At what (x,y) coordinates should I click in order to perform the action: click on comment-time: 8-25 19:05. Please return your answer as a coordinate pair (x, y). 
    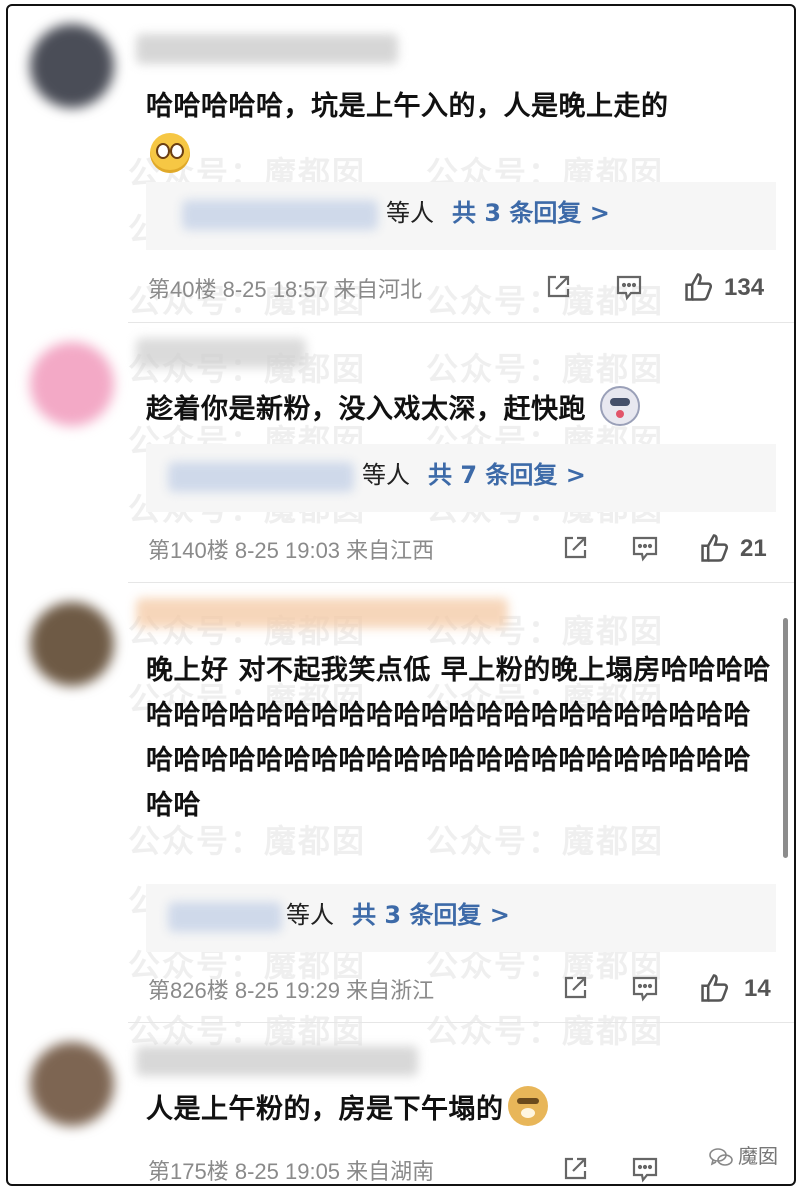
    Looking at the image, I should click on (287, 1171).